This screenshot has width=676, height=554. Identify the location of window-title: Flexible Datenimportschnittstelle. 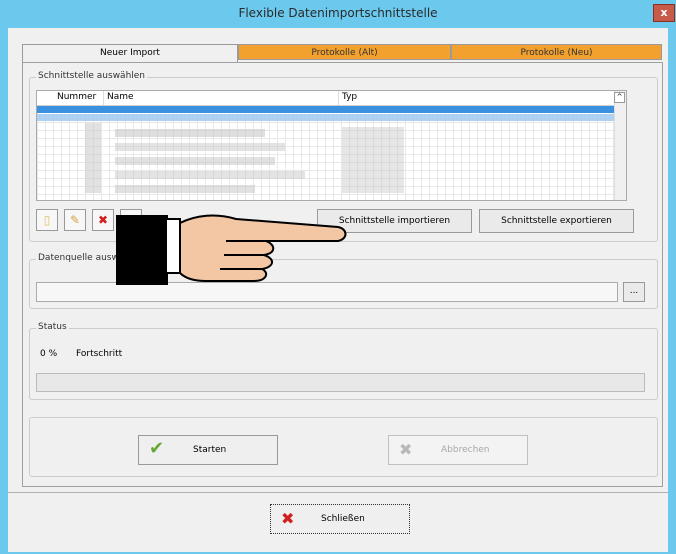
(338, 13).